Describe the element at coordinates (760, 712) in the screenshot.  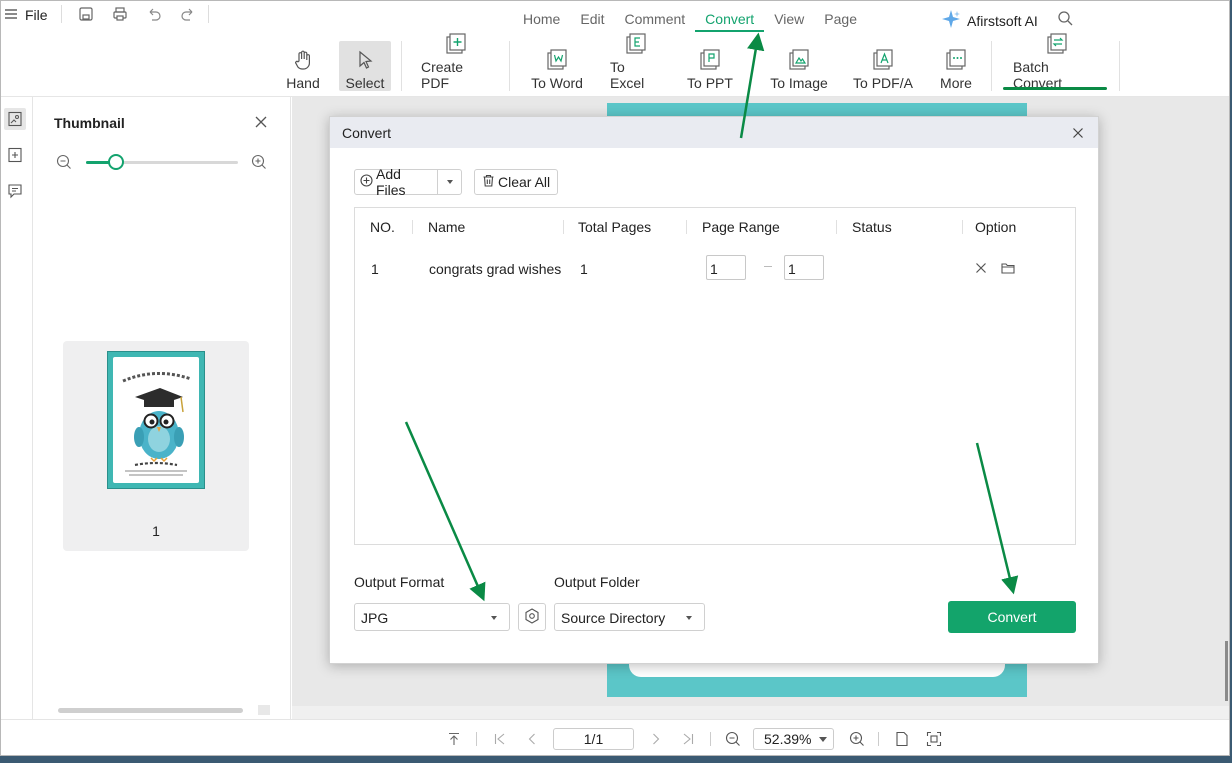
I see `horizontal-scroll-area` at that location.